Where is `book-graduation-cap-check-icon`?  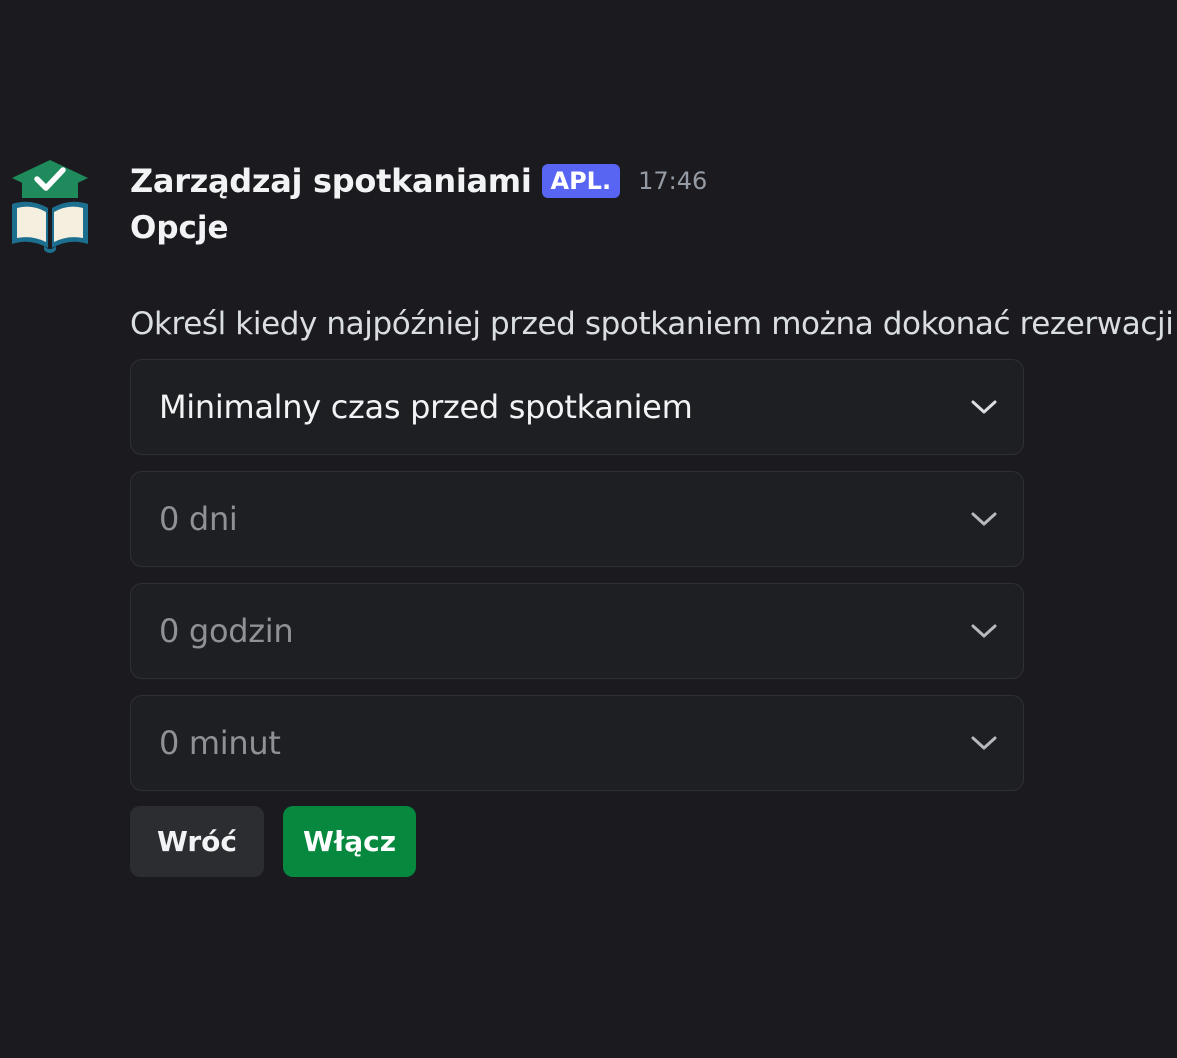 book-graduation-cap-check-icon is located at coordinates (50, 206).